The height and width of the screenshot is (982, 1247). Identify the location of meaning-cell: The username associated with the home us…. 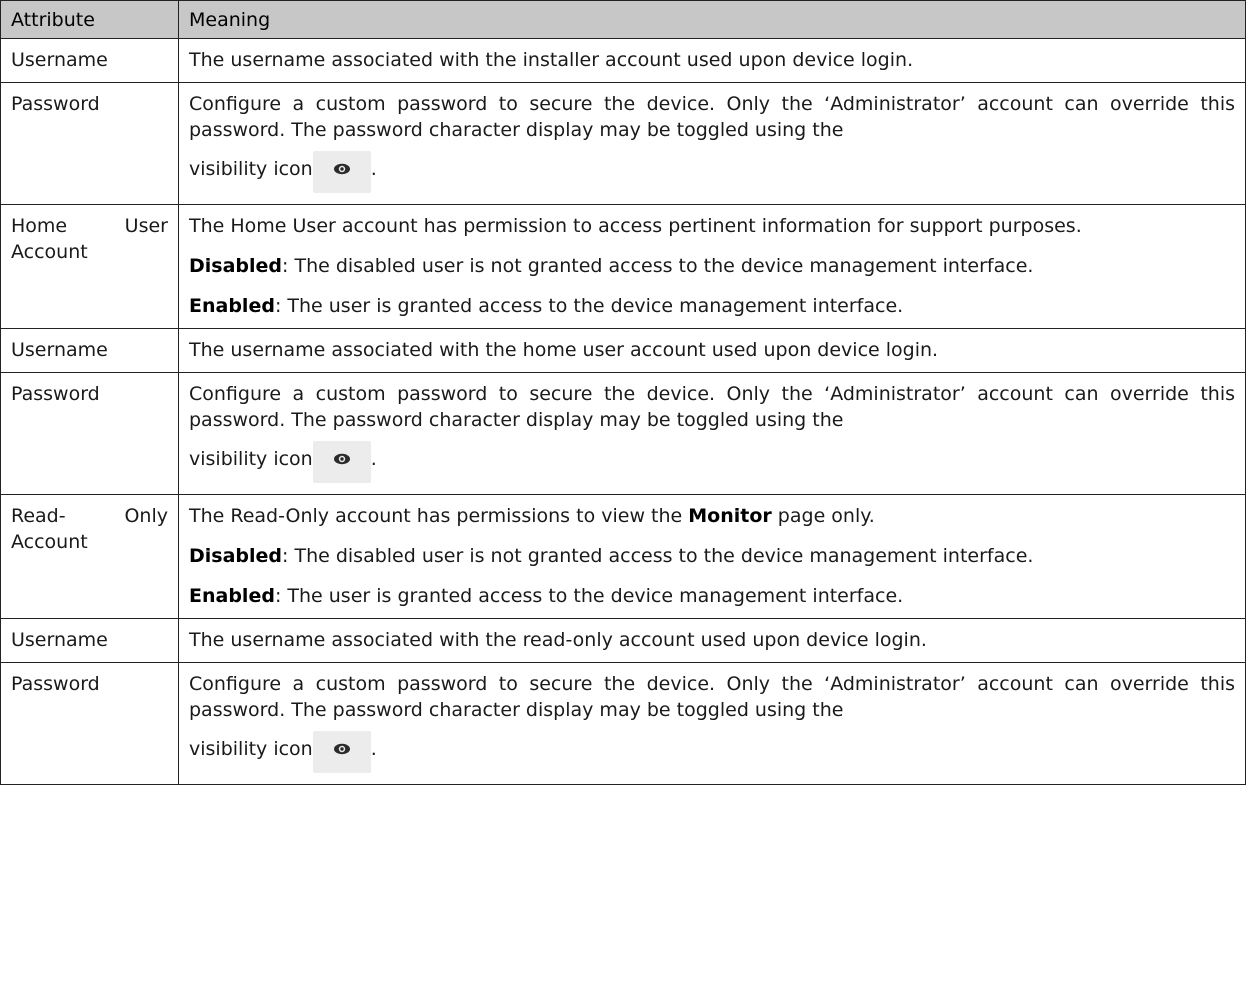
(712, 350).